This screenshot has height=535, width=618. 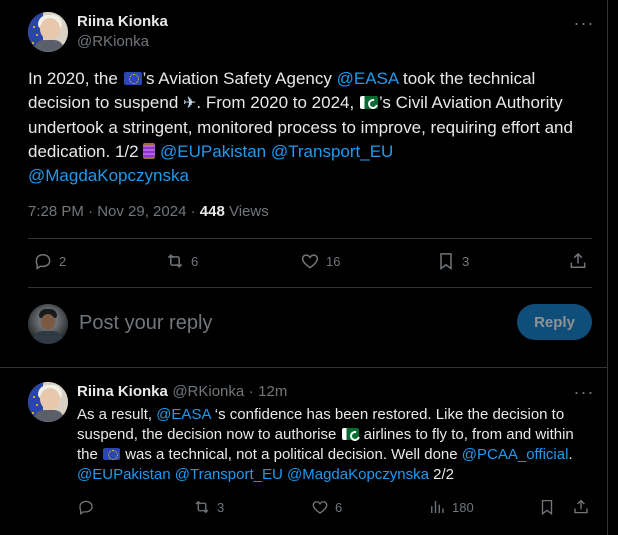 I want to click on thread-spool-icon, so click(x=149, y=151).